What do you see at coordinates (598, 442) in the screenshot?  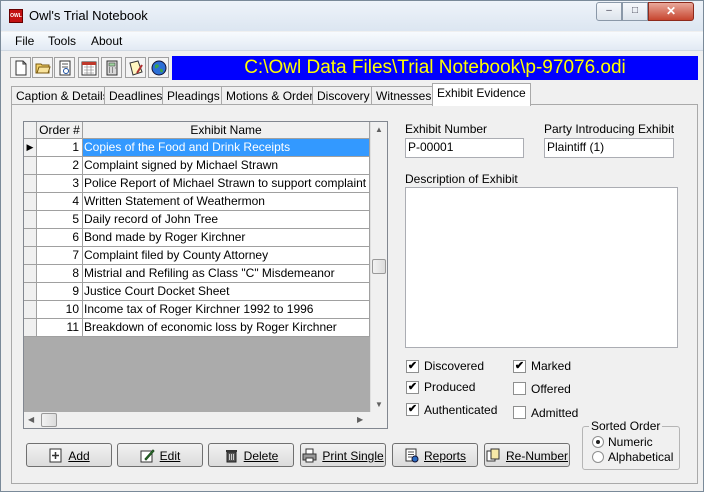 I see `sort-numeric-radio` at bounding box center [598, 442].